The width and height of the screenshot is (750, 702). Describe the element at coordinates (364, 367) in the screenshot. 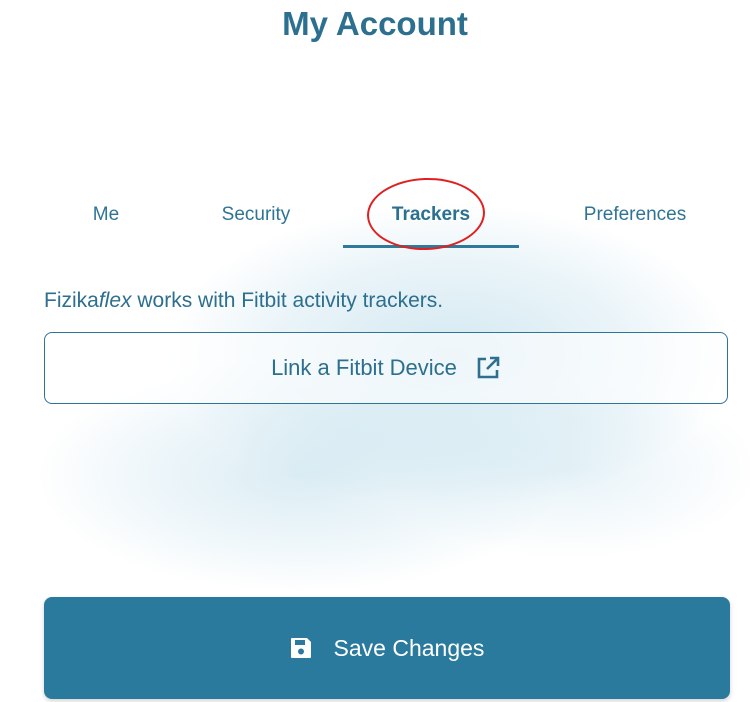

I see `link-button-label: Link a Fitbit Device` at that location.